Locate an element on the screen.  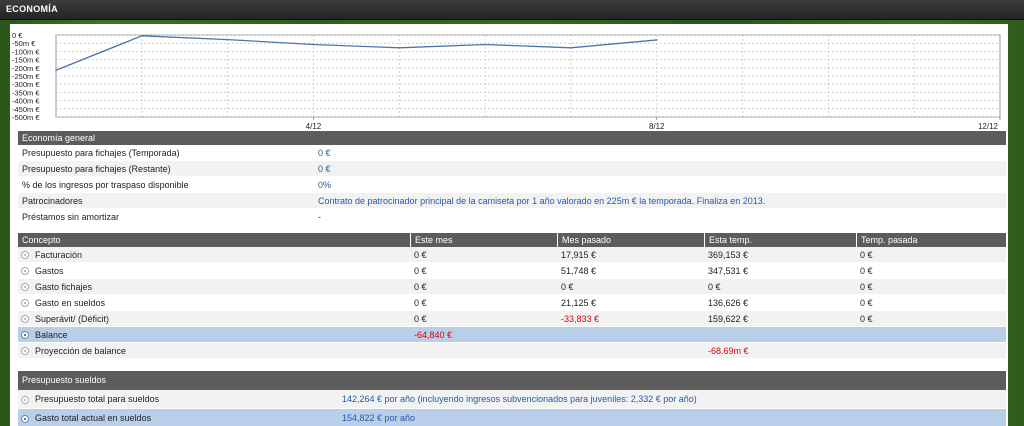
concept-label: Balance is located at coordinates (51, 335).